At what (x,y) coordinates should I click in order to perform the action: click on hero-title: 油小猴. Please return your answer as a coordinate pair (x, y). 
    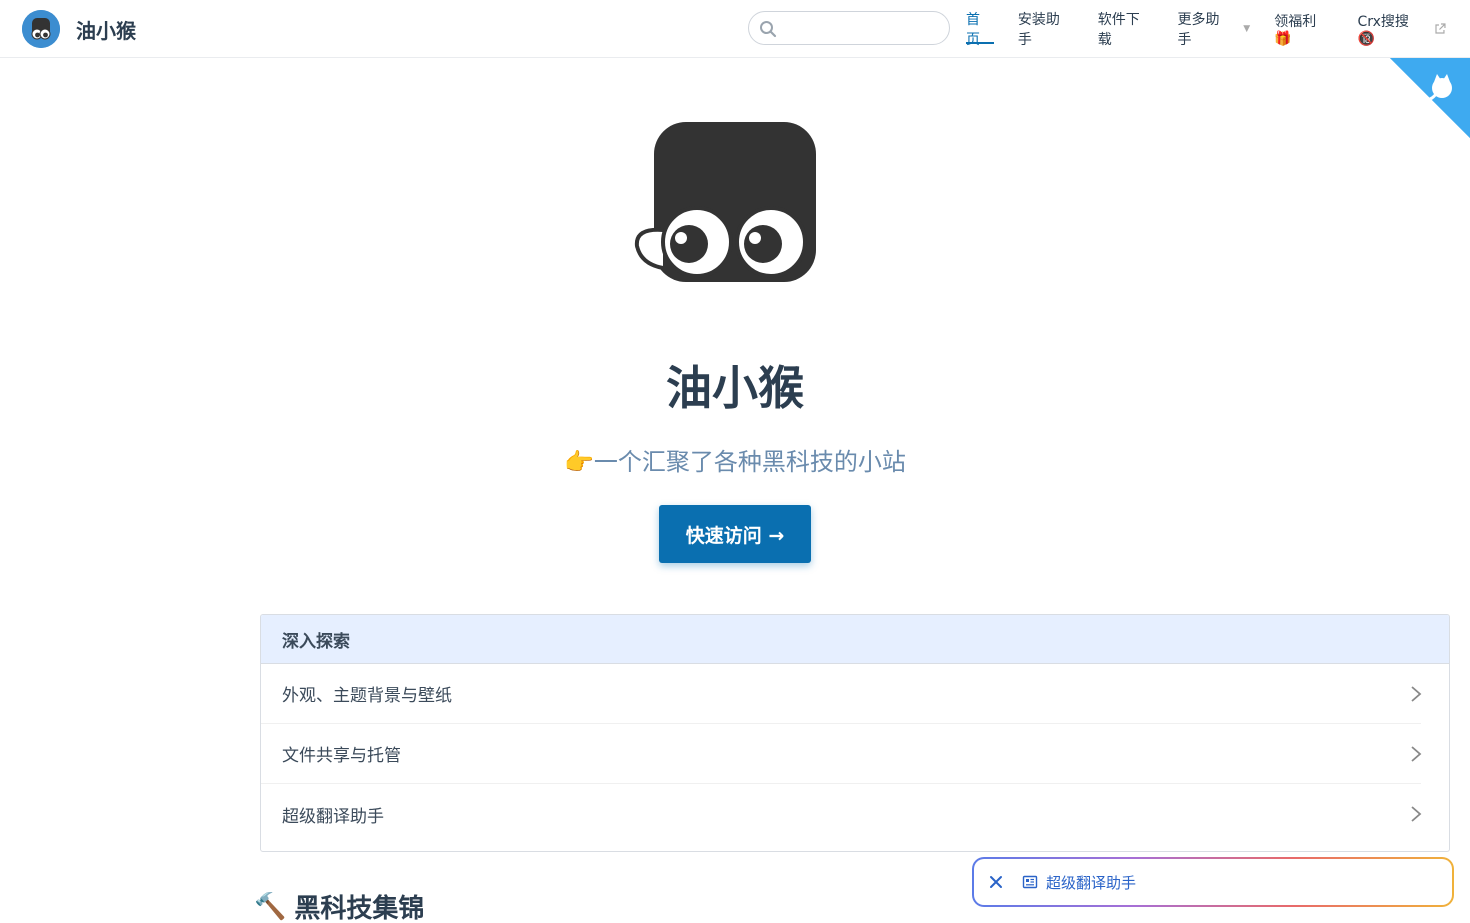
    Looking at the image, I should click on (735, 388).